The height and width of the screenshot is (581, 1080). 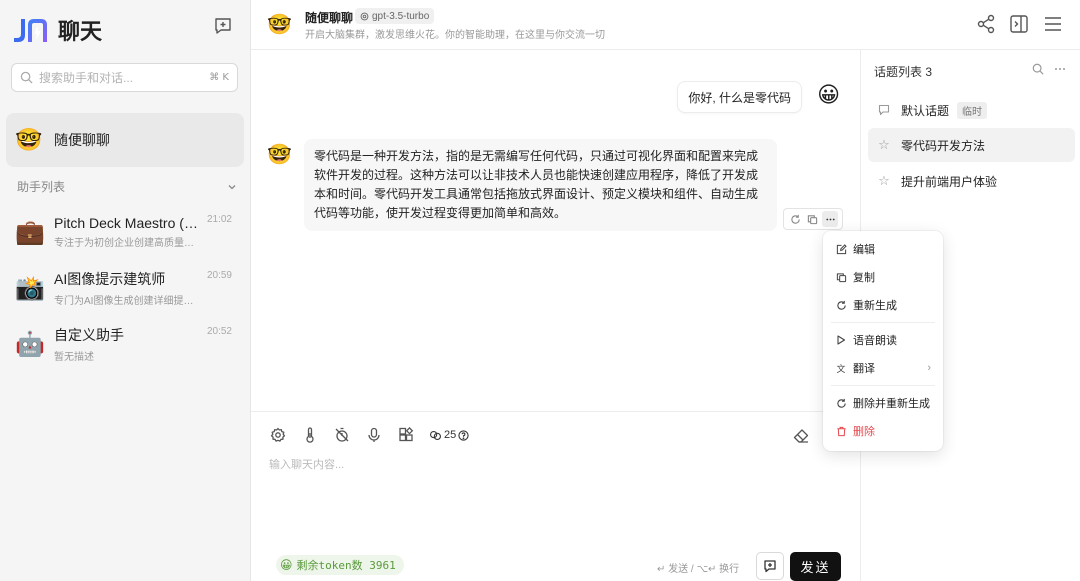 I want to click on agent-avatar: 💼, so click(x=30, y=232).